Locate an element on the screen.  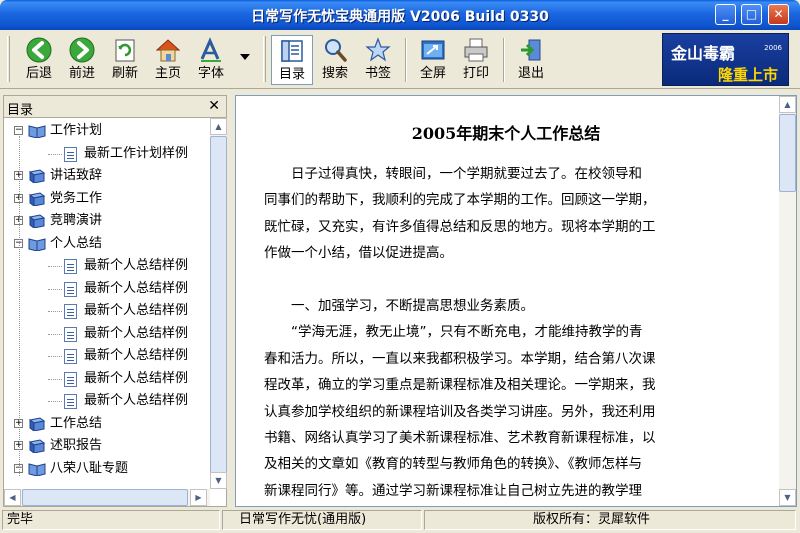
minimize-button: _ is located at coordinates (725, 14).